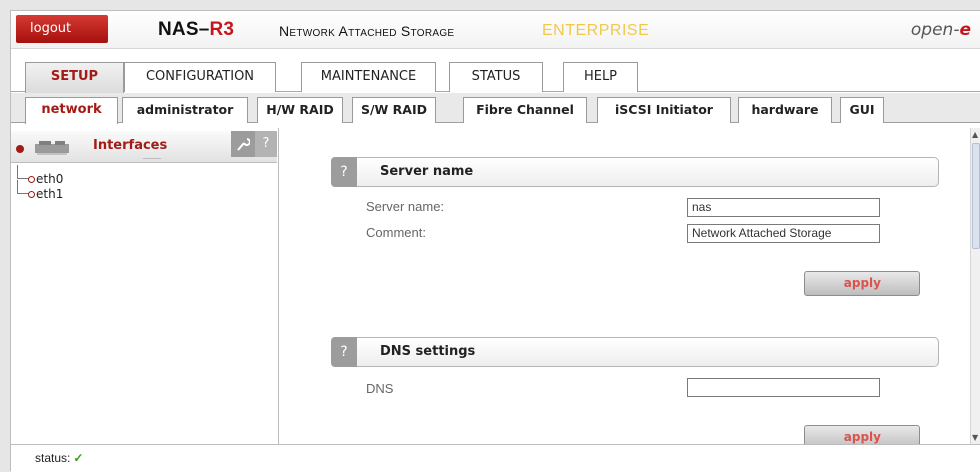 Image resolution: width=980 pixels, height=472 pixels. Describe the element at coordinates (74, 77) in the screenshot. I see `tab-setup: SETUP` at that location.